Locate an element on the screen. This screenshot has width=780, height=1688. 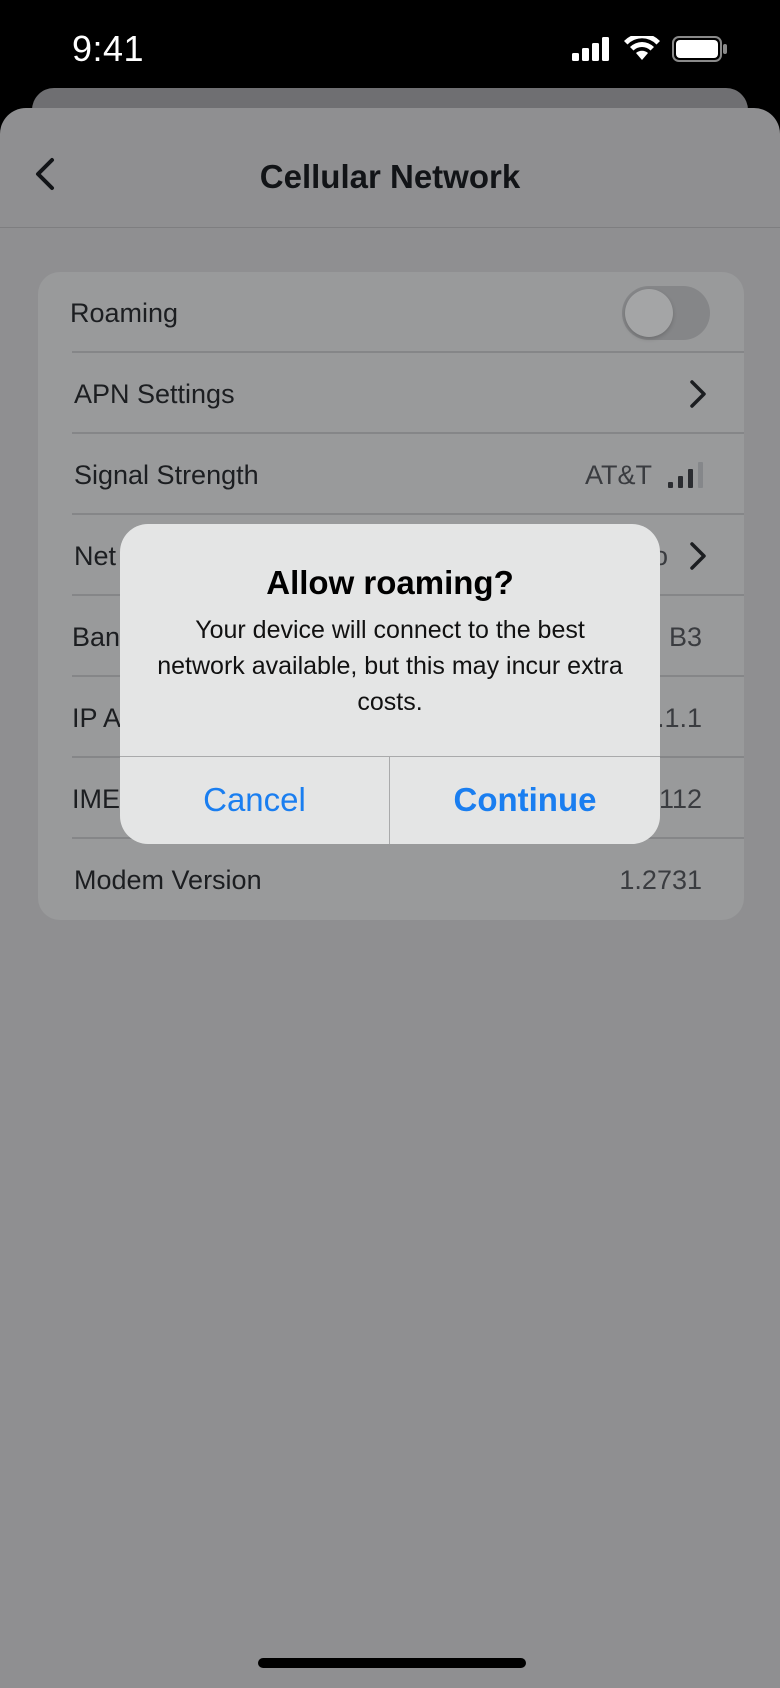
cancel-button: Cancel is located at coordinates (254, 800).